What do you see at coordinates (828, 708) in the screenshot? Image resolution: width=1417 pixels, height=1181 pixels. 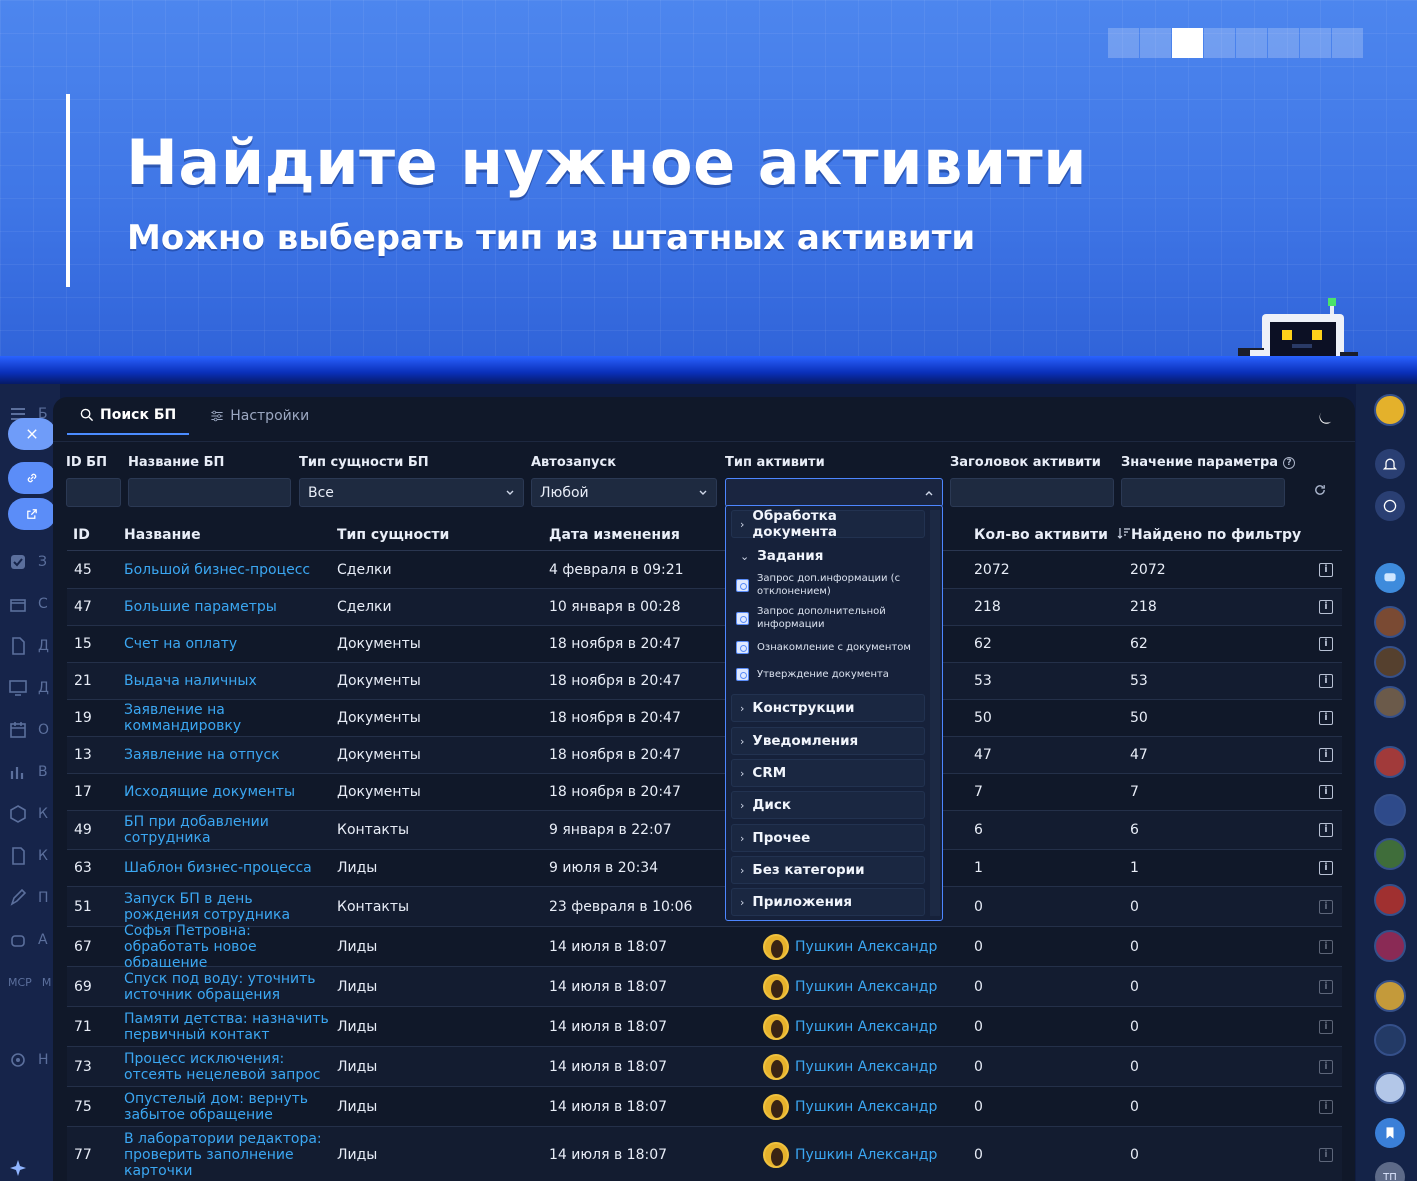 I see `activity-category: › Конструкции` at bounding box center [828, 708].